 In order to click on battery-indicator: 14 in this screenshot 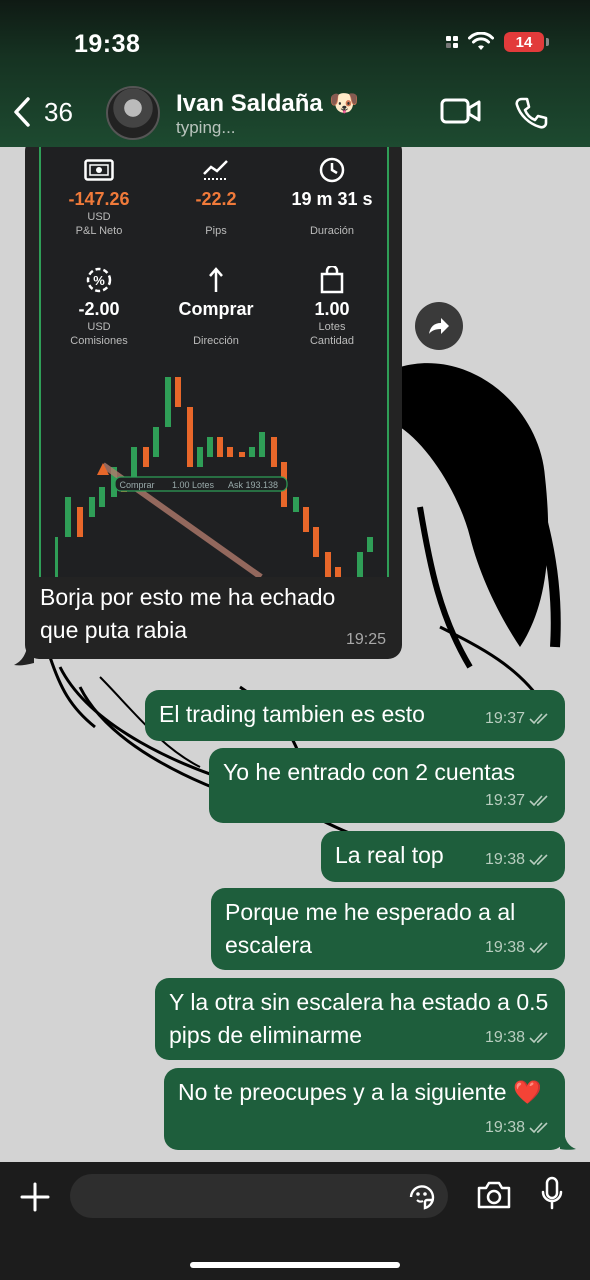, I will do `click(526, 42)`.